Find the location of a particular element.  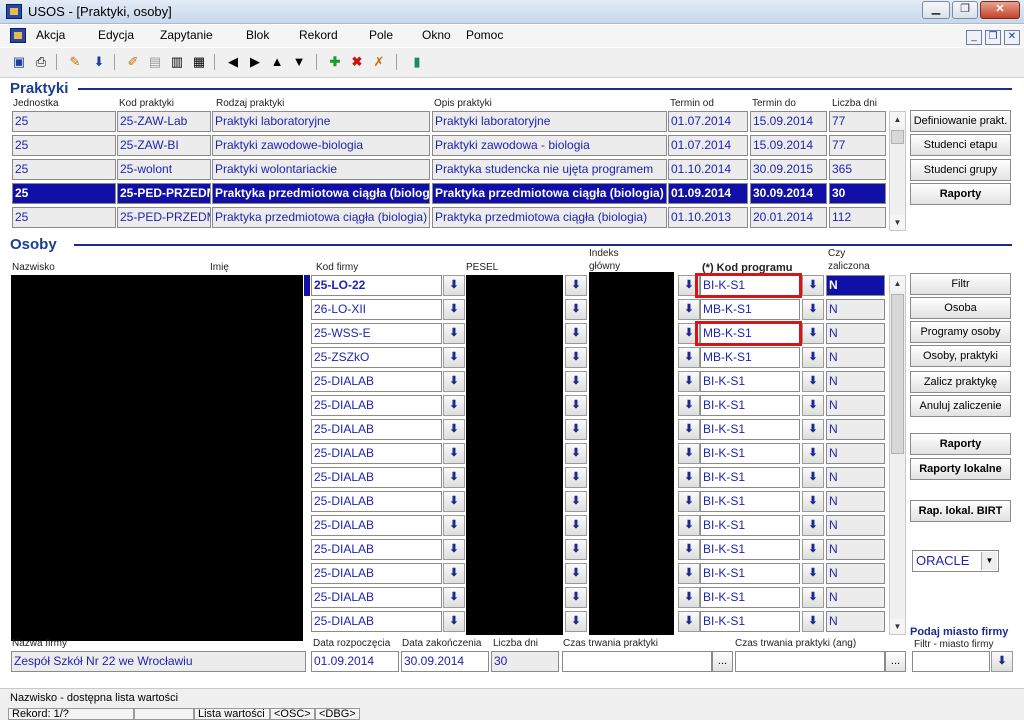

kod-firmy-field: 26-LO-XII is located at coordinates (376, 309).